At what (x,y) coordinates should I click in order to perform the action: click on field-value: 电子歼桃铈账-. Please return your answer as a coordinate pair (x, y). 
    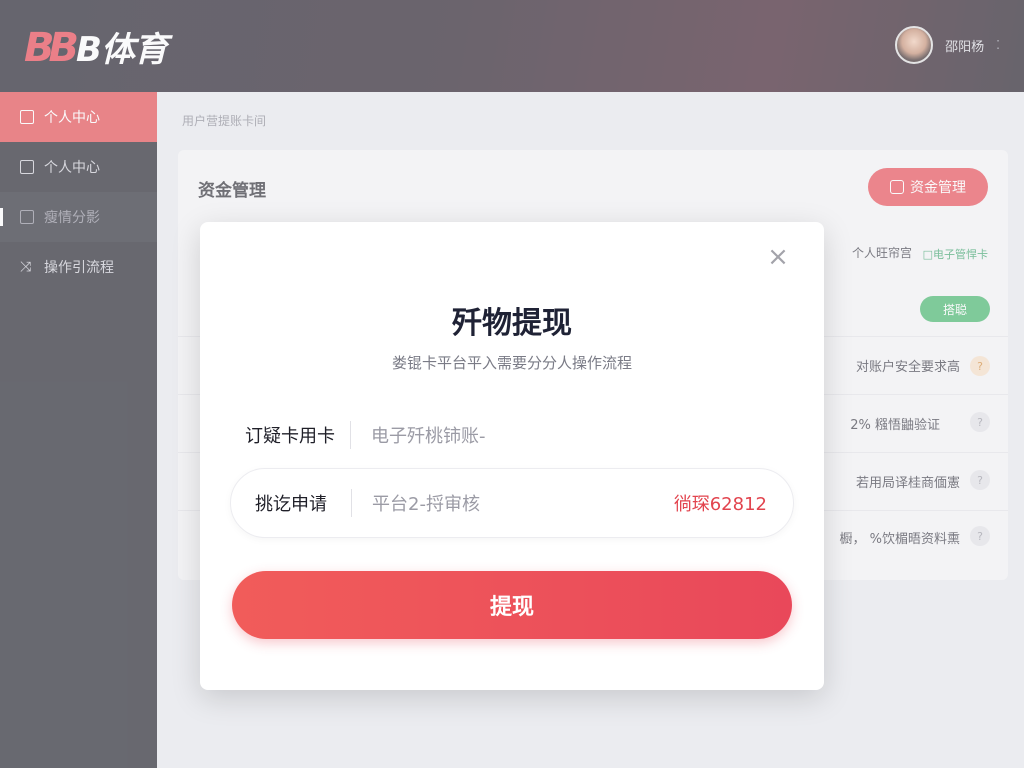
    Looking at the image, I should click on (572, 435).